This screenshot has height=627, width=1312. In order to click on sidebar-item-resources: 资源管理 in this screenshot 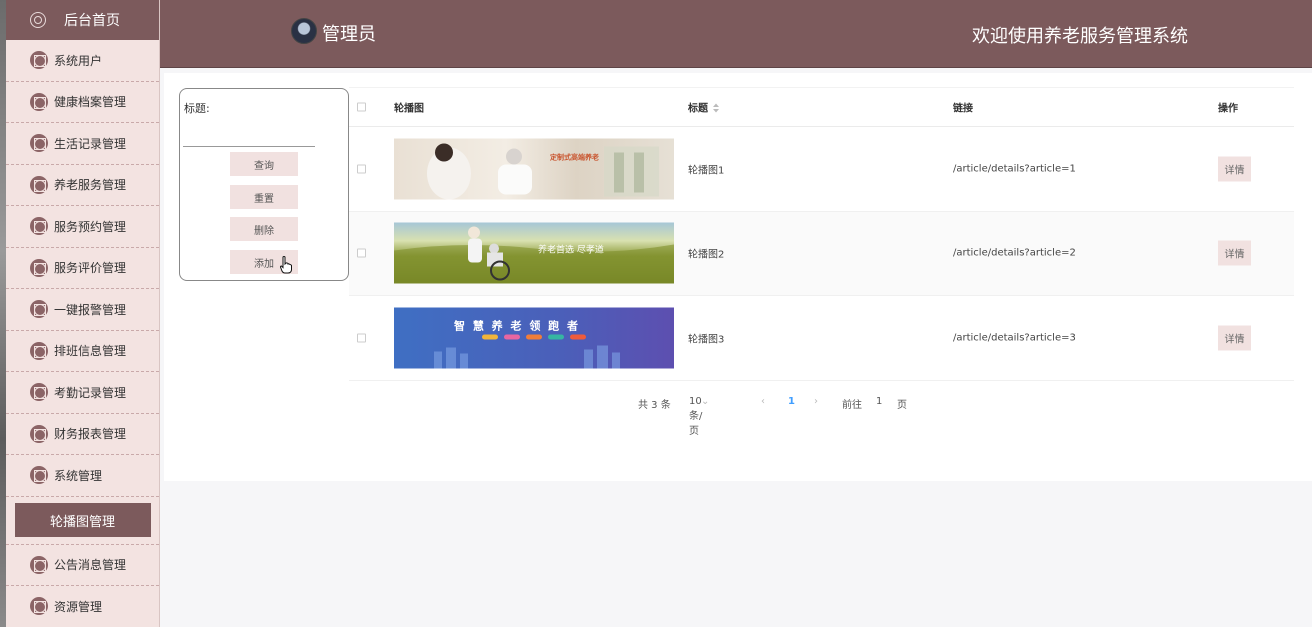, I will do `click(82, 606)`.